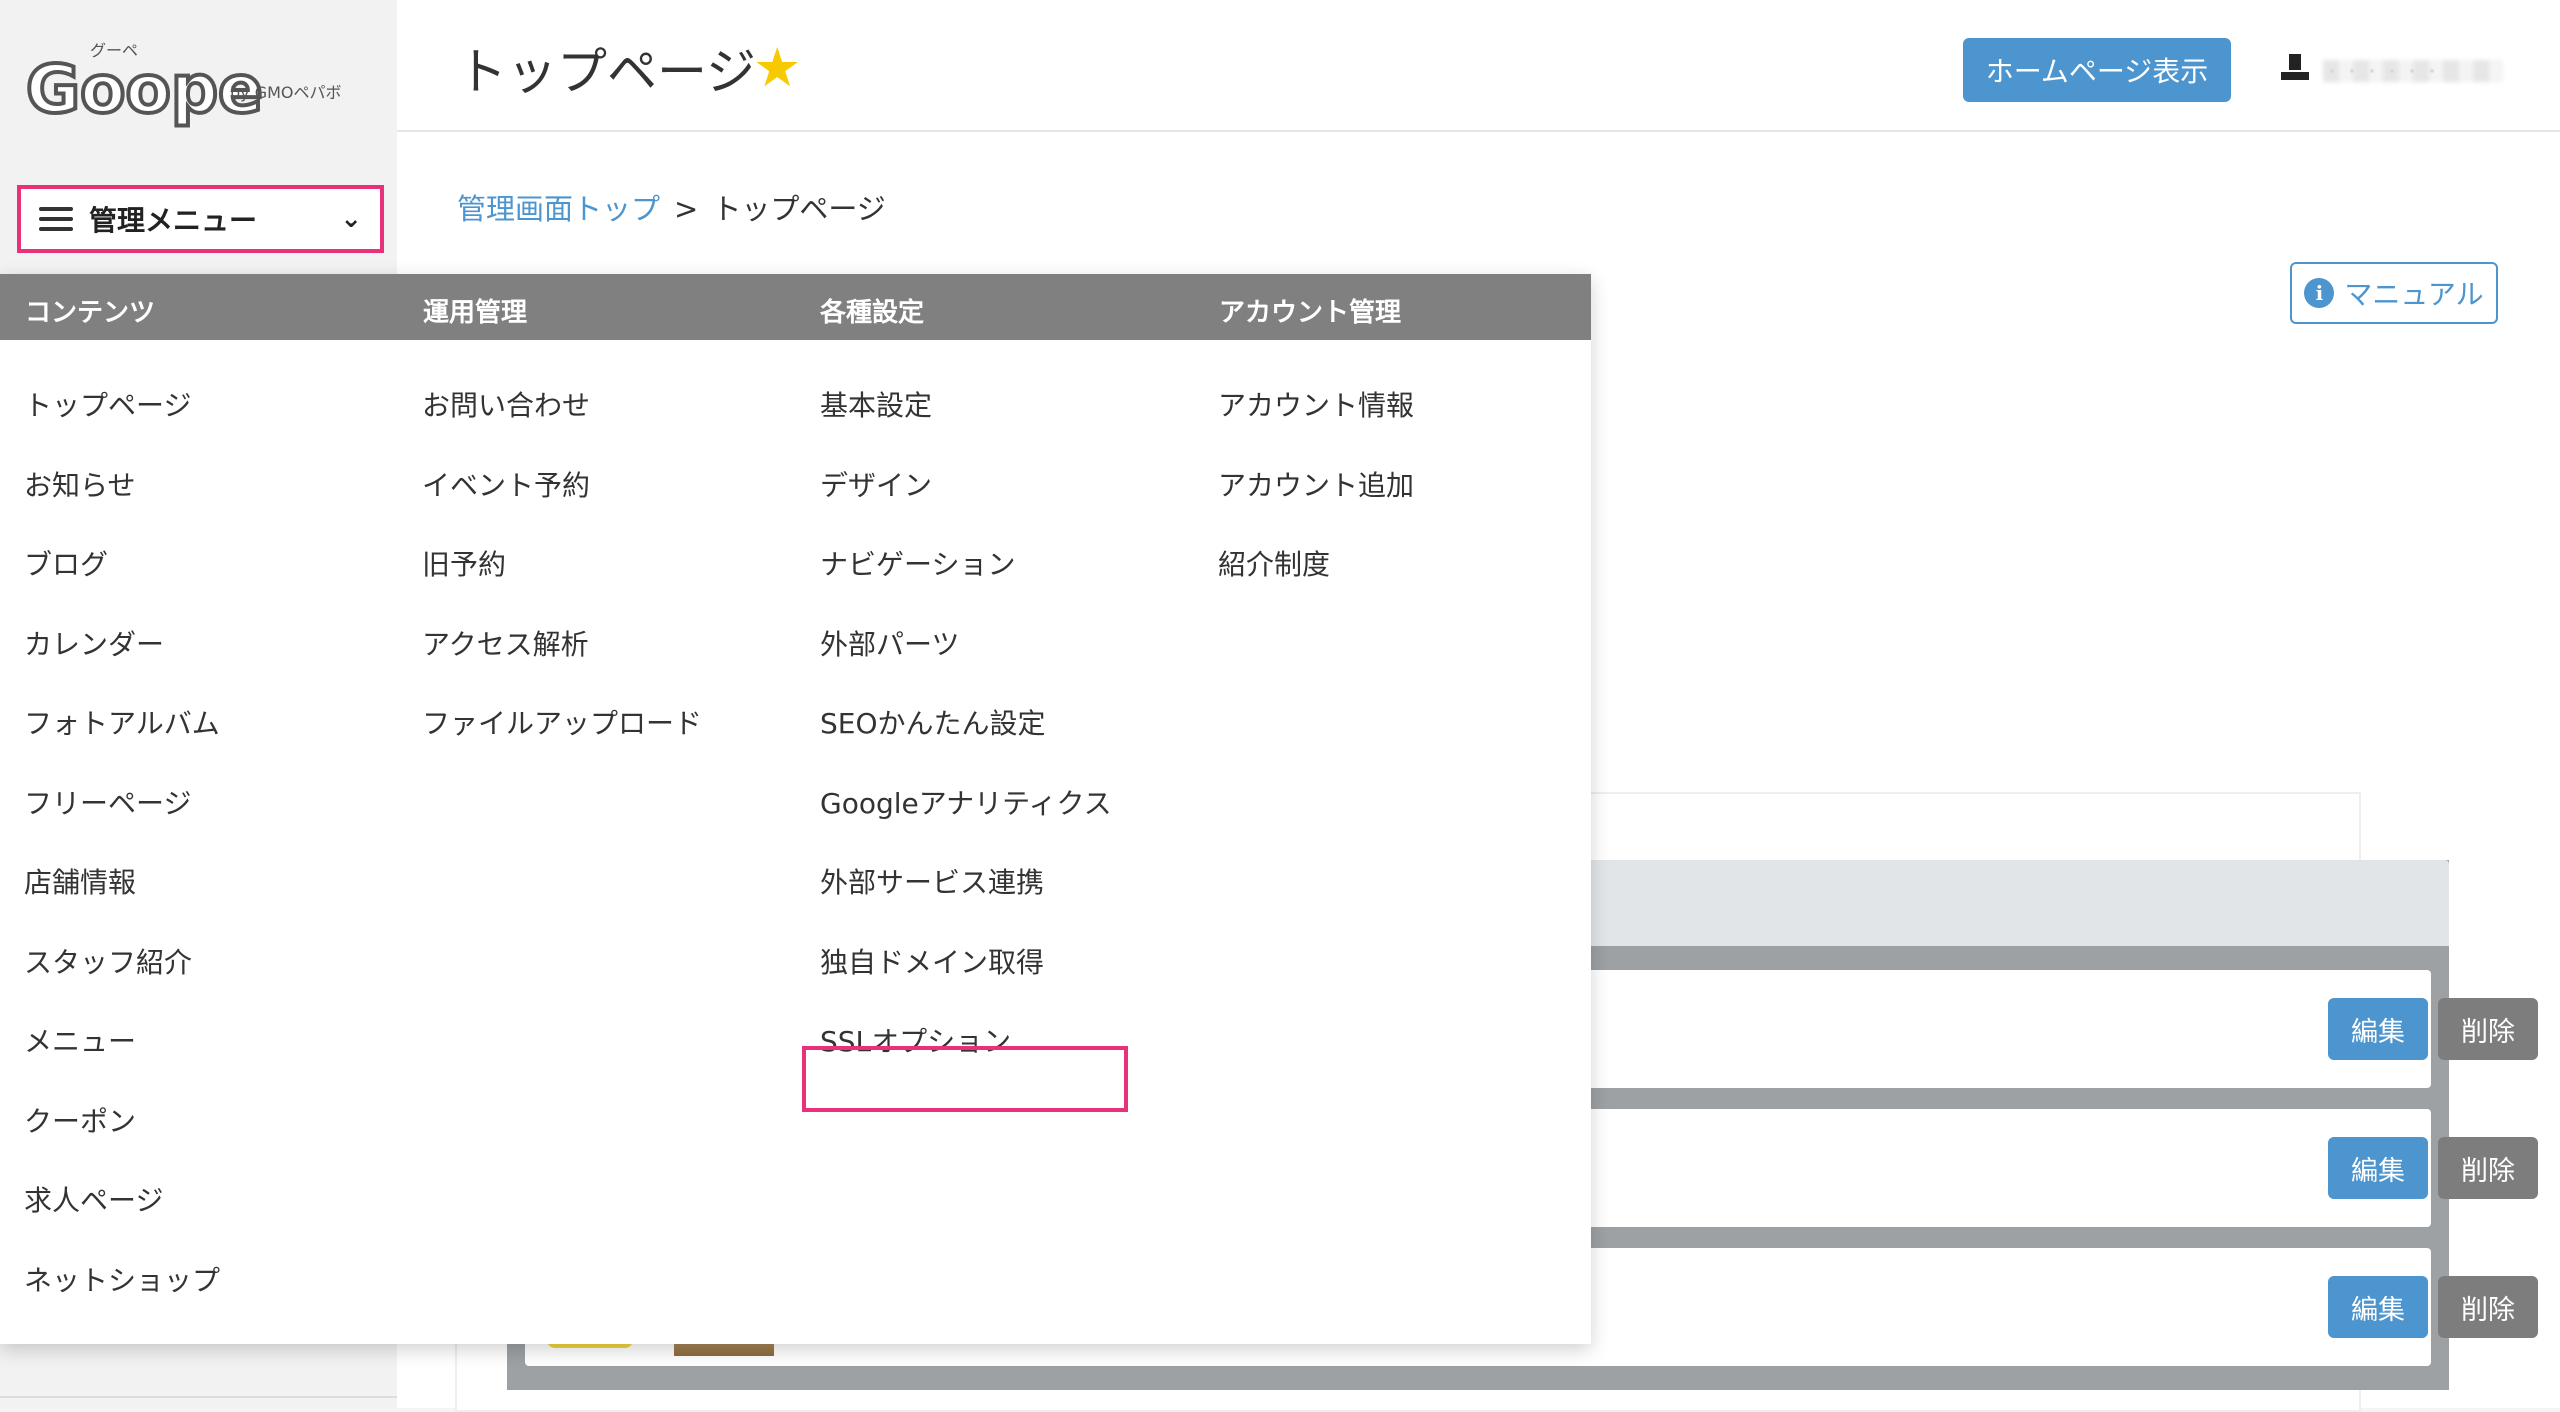 This screenshot has height=1412, width=2560. What do you see at coordinates (966, 663) in the screenshot?
I see `menu-item-external-parts: 外部パーツ` at bounding box center [966, 663].